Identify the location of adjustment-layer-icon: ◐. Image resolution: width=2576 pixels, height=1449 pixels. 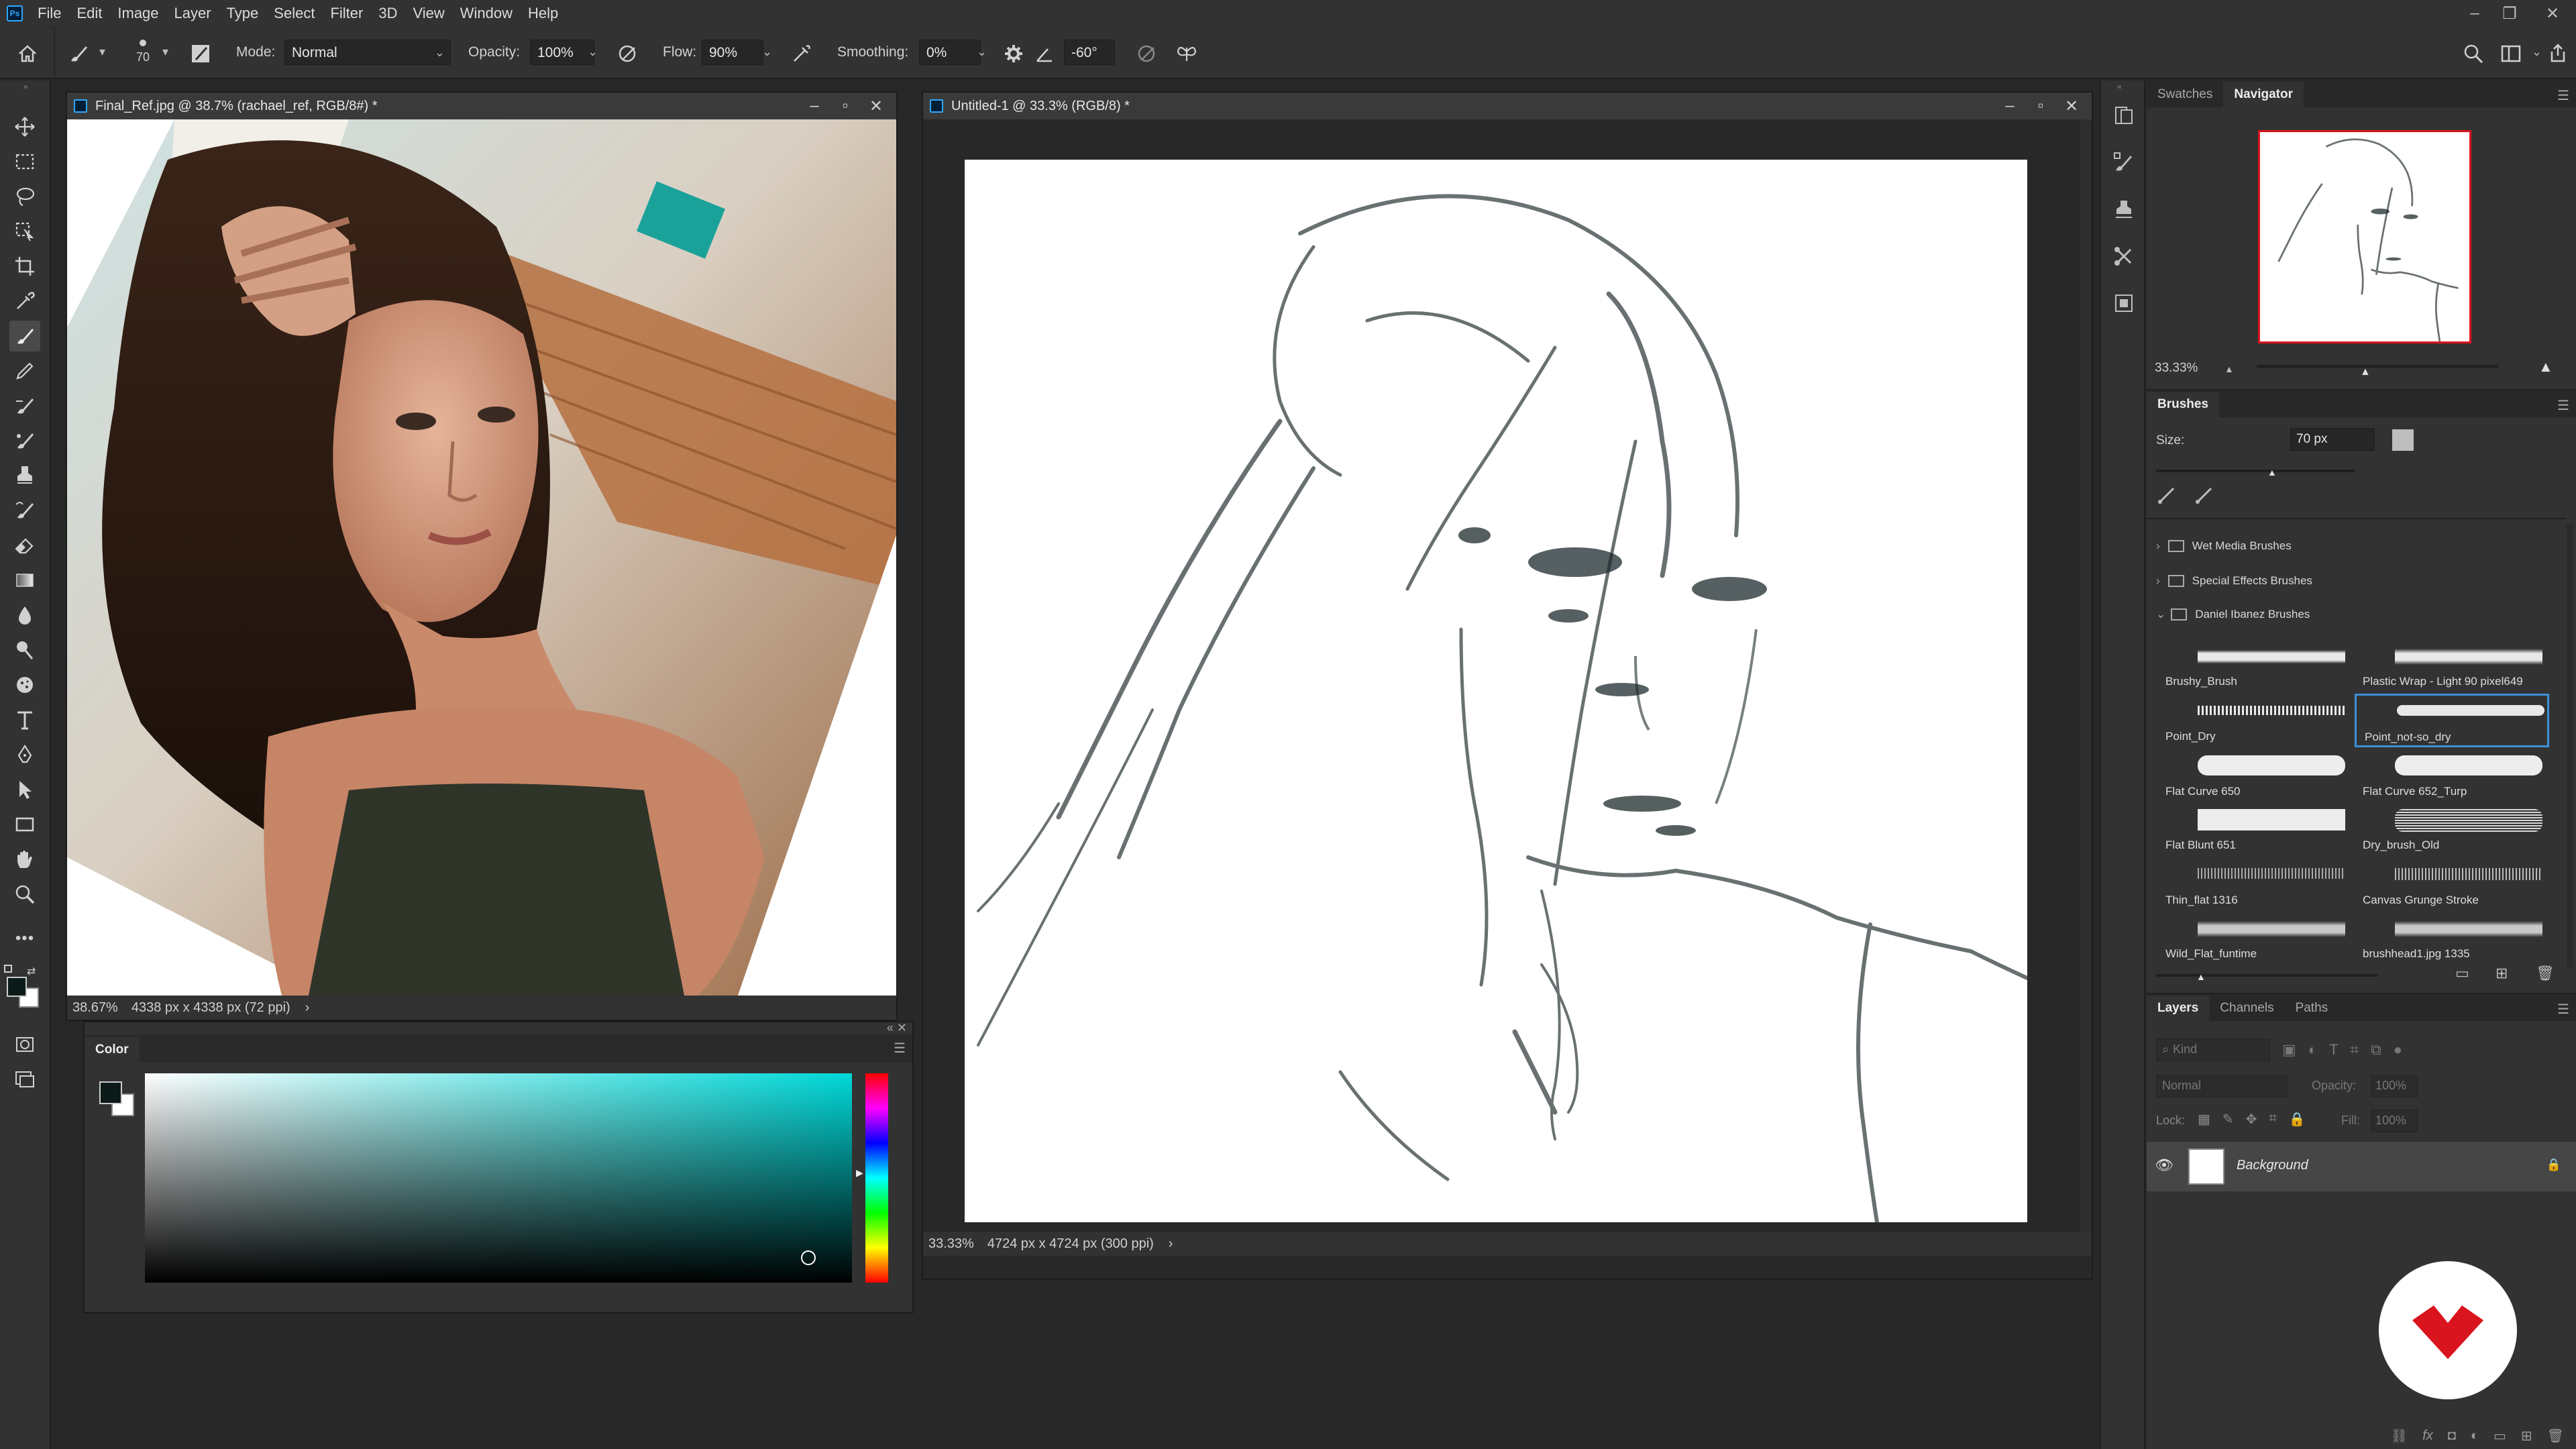
(2475, 1436).